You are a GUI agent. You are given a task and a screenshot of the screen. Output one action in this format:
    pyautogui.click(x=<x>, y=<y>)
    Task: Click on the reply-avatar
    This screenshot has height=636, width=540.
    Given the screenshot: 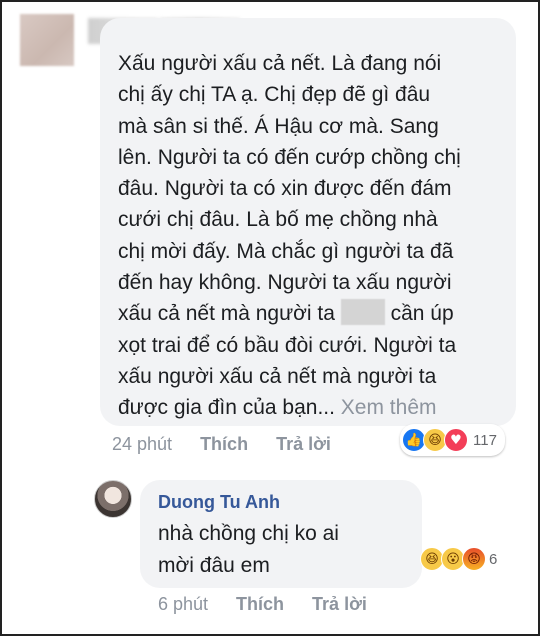 What is the action you would take?
    pyautogui.click(x=113, y=499)
    